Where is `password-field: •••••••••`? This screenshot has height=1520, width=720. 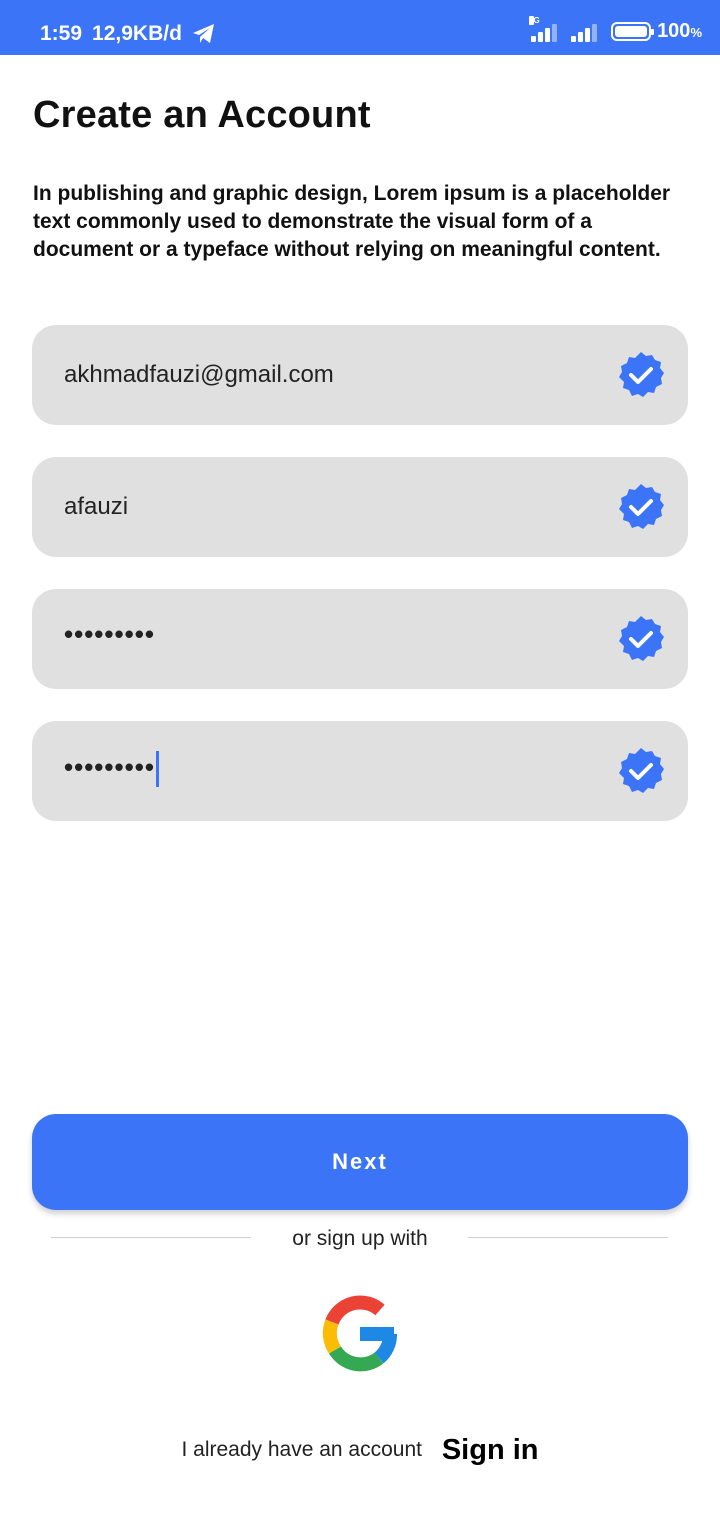 password-field: ••••••••• is located at coordinates (360, 639).